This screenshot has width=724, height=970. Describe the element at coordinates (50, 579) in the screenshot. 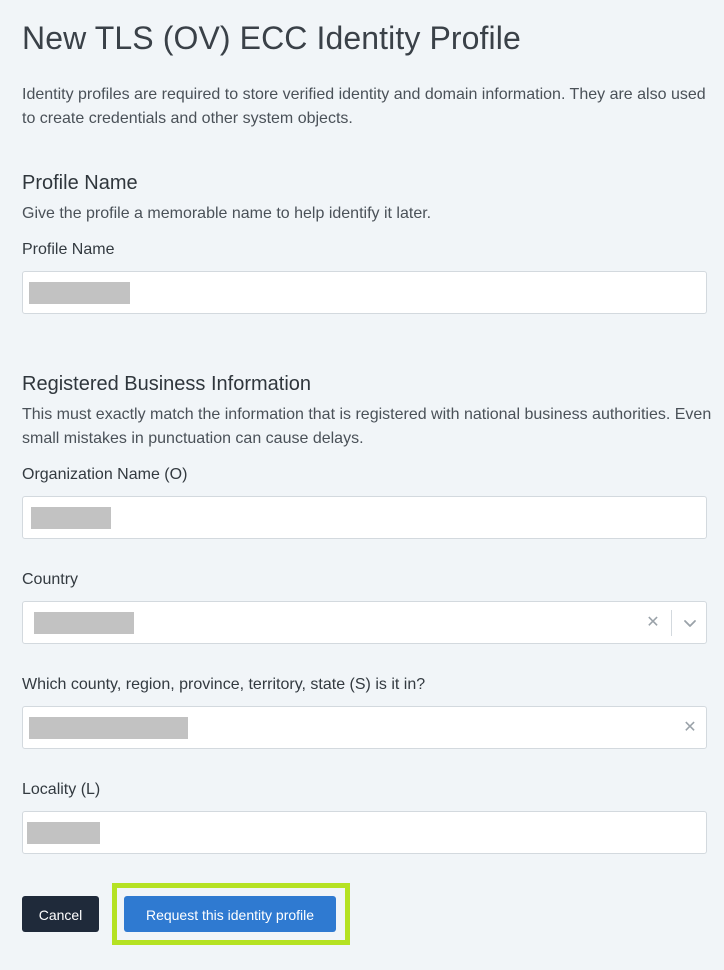

I see `country-label: Country` at that location.